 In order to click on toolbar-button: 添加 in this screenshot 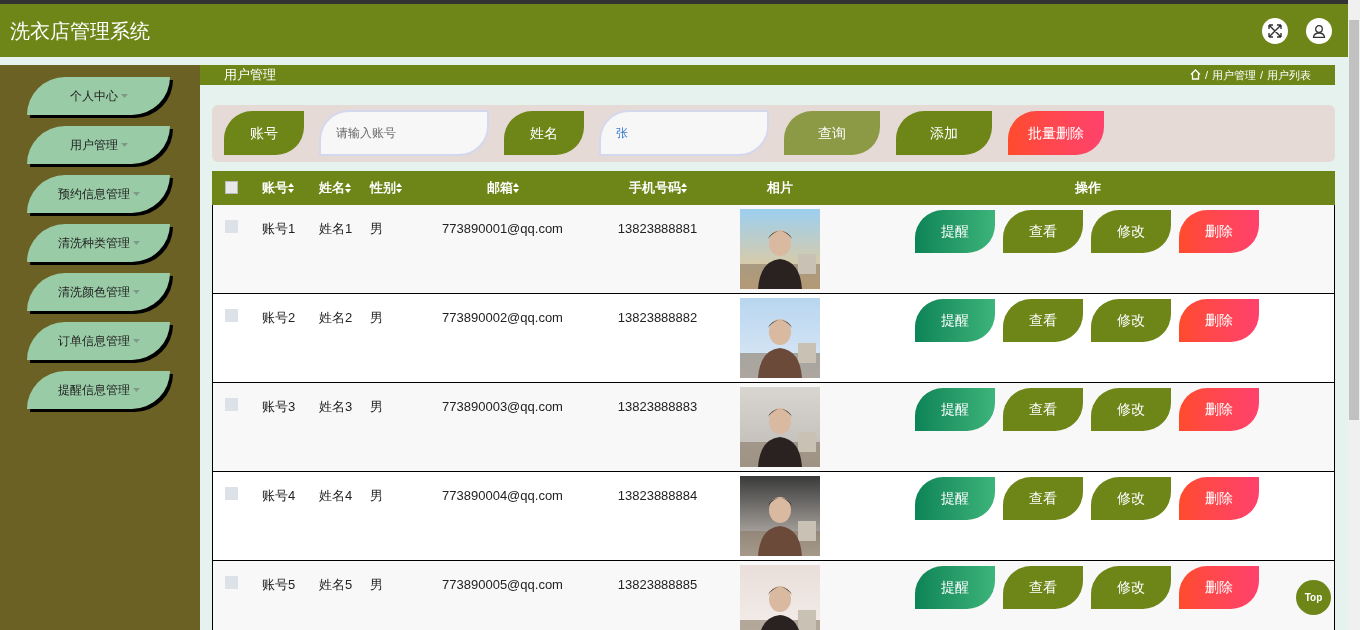, I will do `click(944, 133)`.